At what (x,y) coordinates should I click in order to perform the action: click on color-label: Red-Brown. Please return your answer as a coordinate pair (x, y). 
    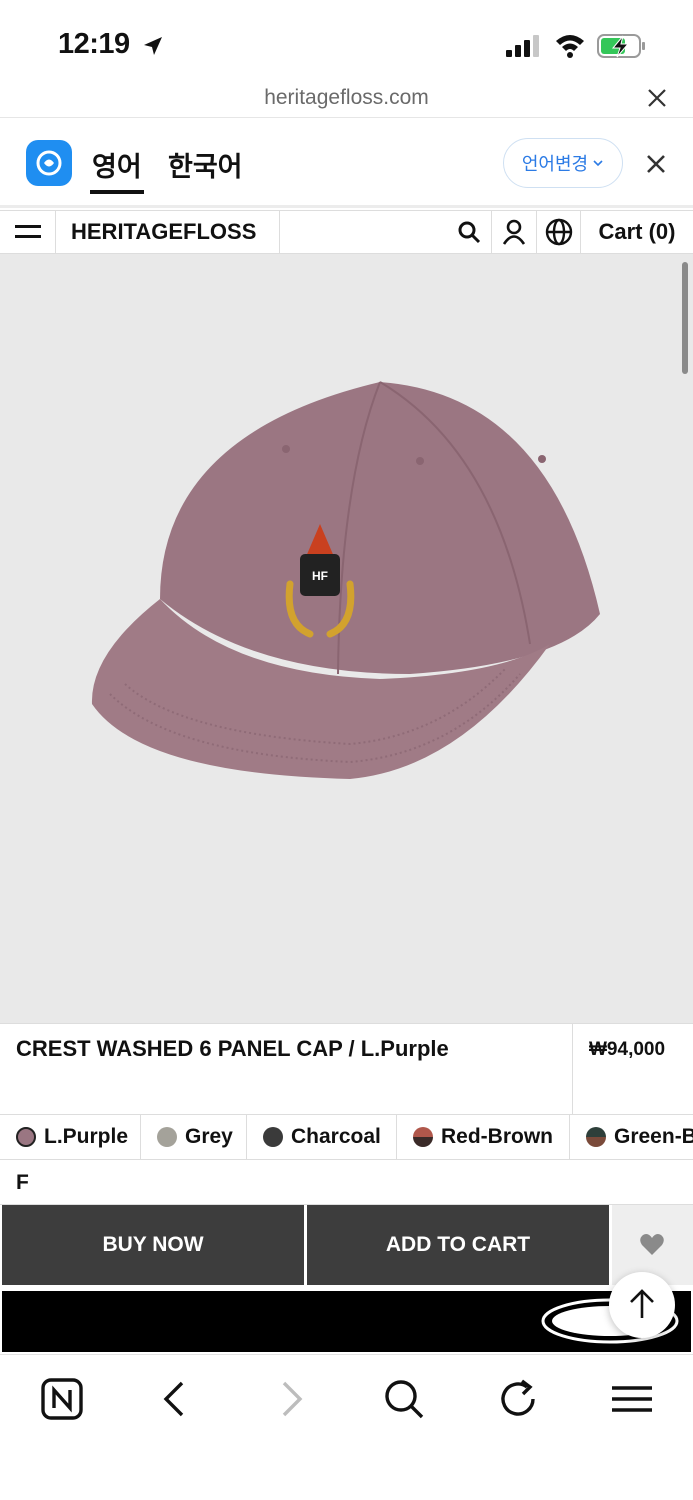
    Looking at the image, I should click on (497, 1136).